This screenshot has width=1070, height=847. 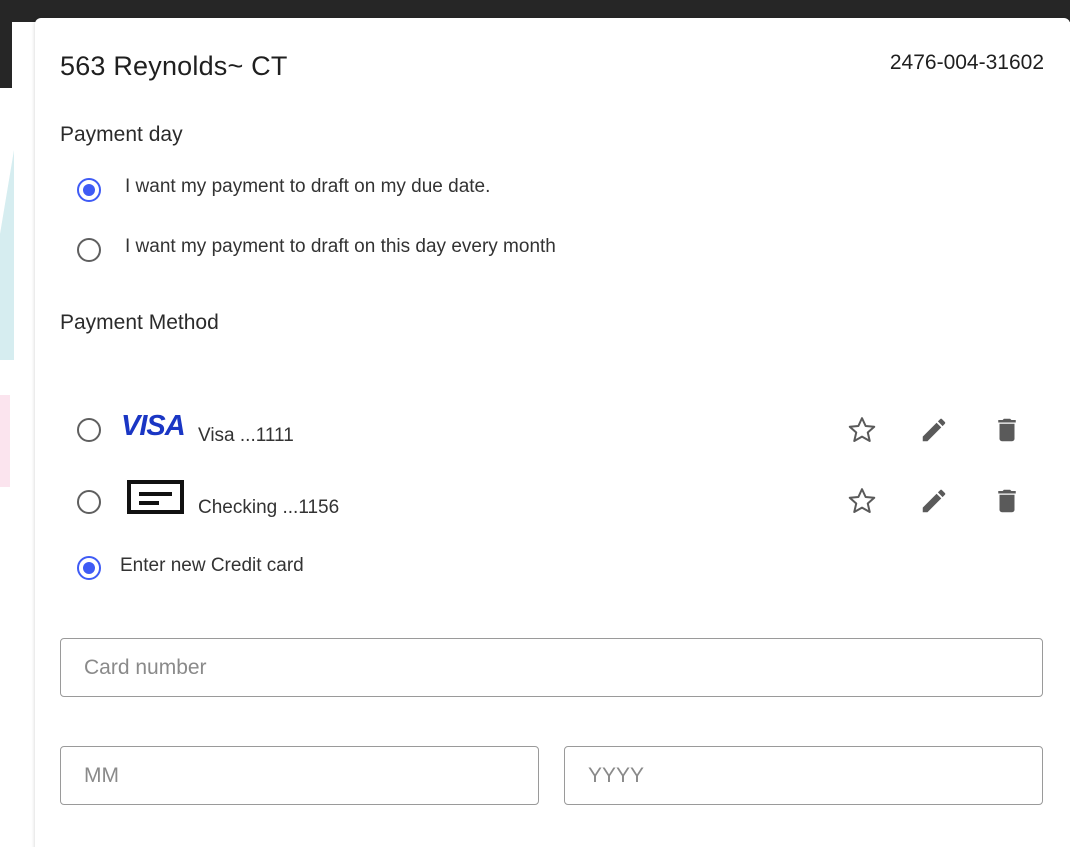 What do you see at coordinates (212, 566) in the screenshot?
I see `new-card-option-label: Enter new Credit card` at bounding box center [212, 566].